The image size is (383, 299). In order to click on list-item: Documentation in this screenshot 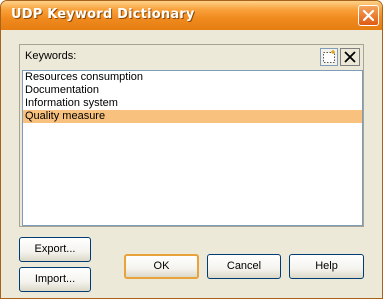, I will do `click(192, 90)`.